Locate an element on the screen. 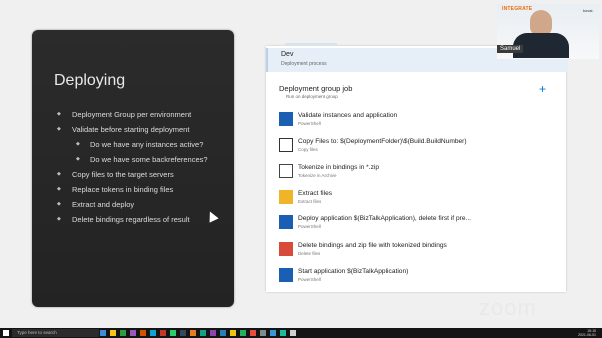 This screenshot has height=338, width=602. zoom-watermark: zoom is located at coordinates (508, 307).